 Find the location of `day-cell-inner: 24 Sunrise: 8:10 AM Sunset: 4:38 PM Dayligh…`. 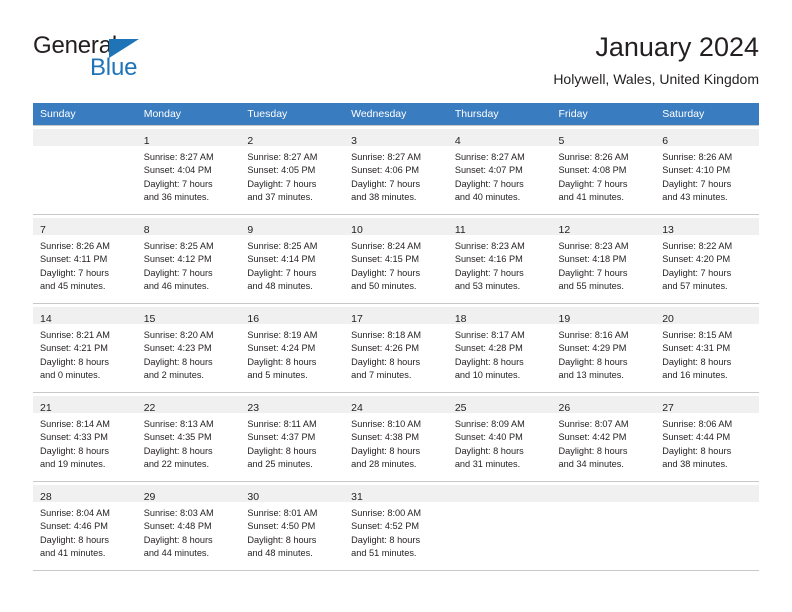

day-cell-inner: 24 Sunrise: 8:10 AM Sunset: 4:38 PM Dayligh… is located at coordinates (396, 437).